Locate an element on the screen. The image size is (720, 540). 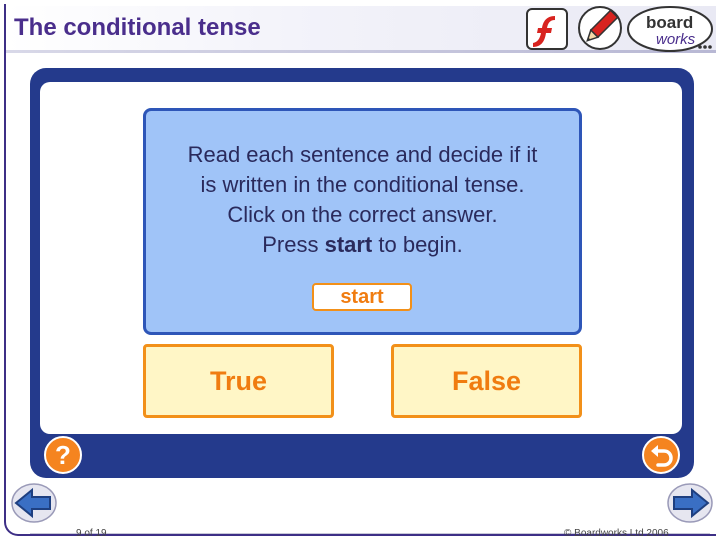
instruction-line-4: Press start to begin. is located at coordinates (362, 245).